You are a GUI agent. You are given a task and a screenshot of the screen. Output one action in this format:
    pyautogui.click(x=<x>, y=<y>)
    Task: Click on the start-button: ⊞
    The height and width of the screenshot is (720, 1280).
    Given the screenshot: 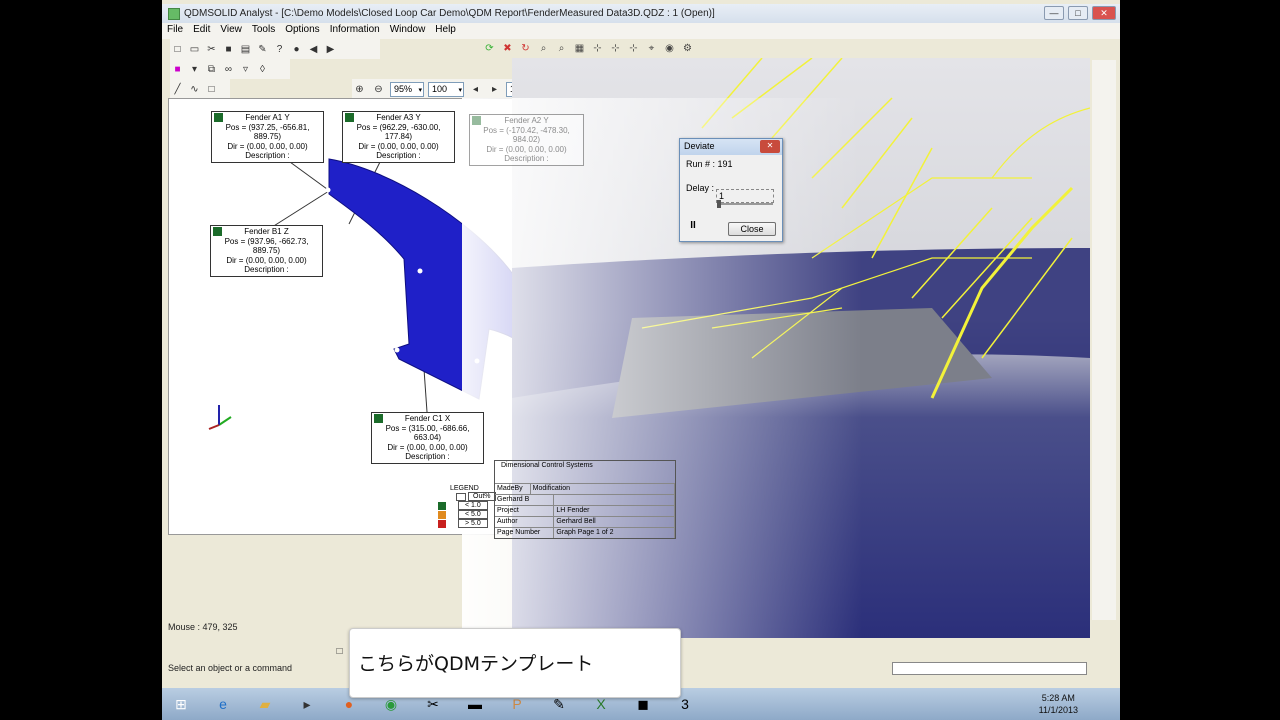 What is the action you would take?
    pyautogui.click(x=181, y=704)
    